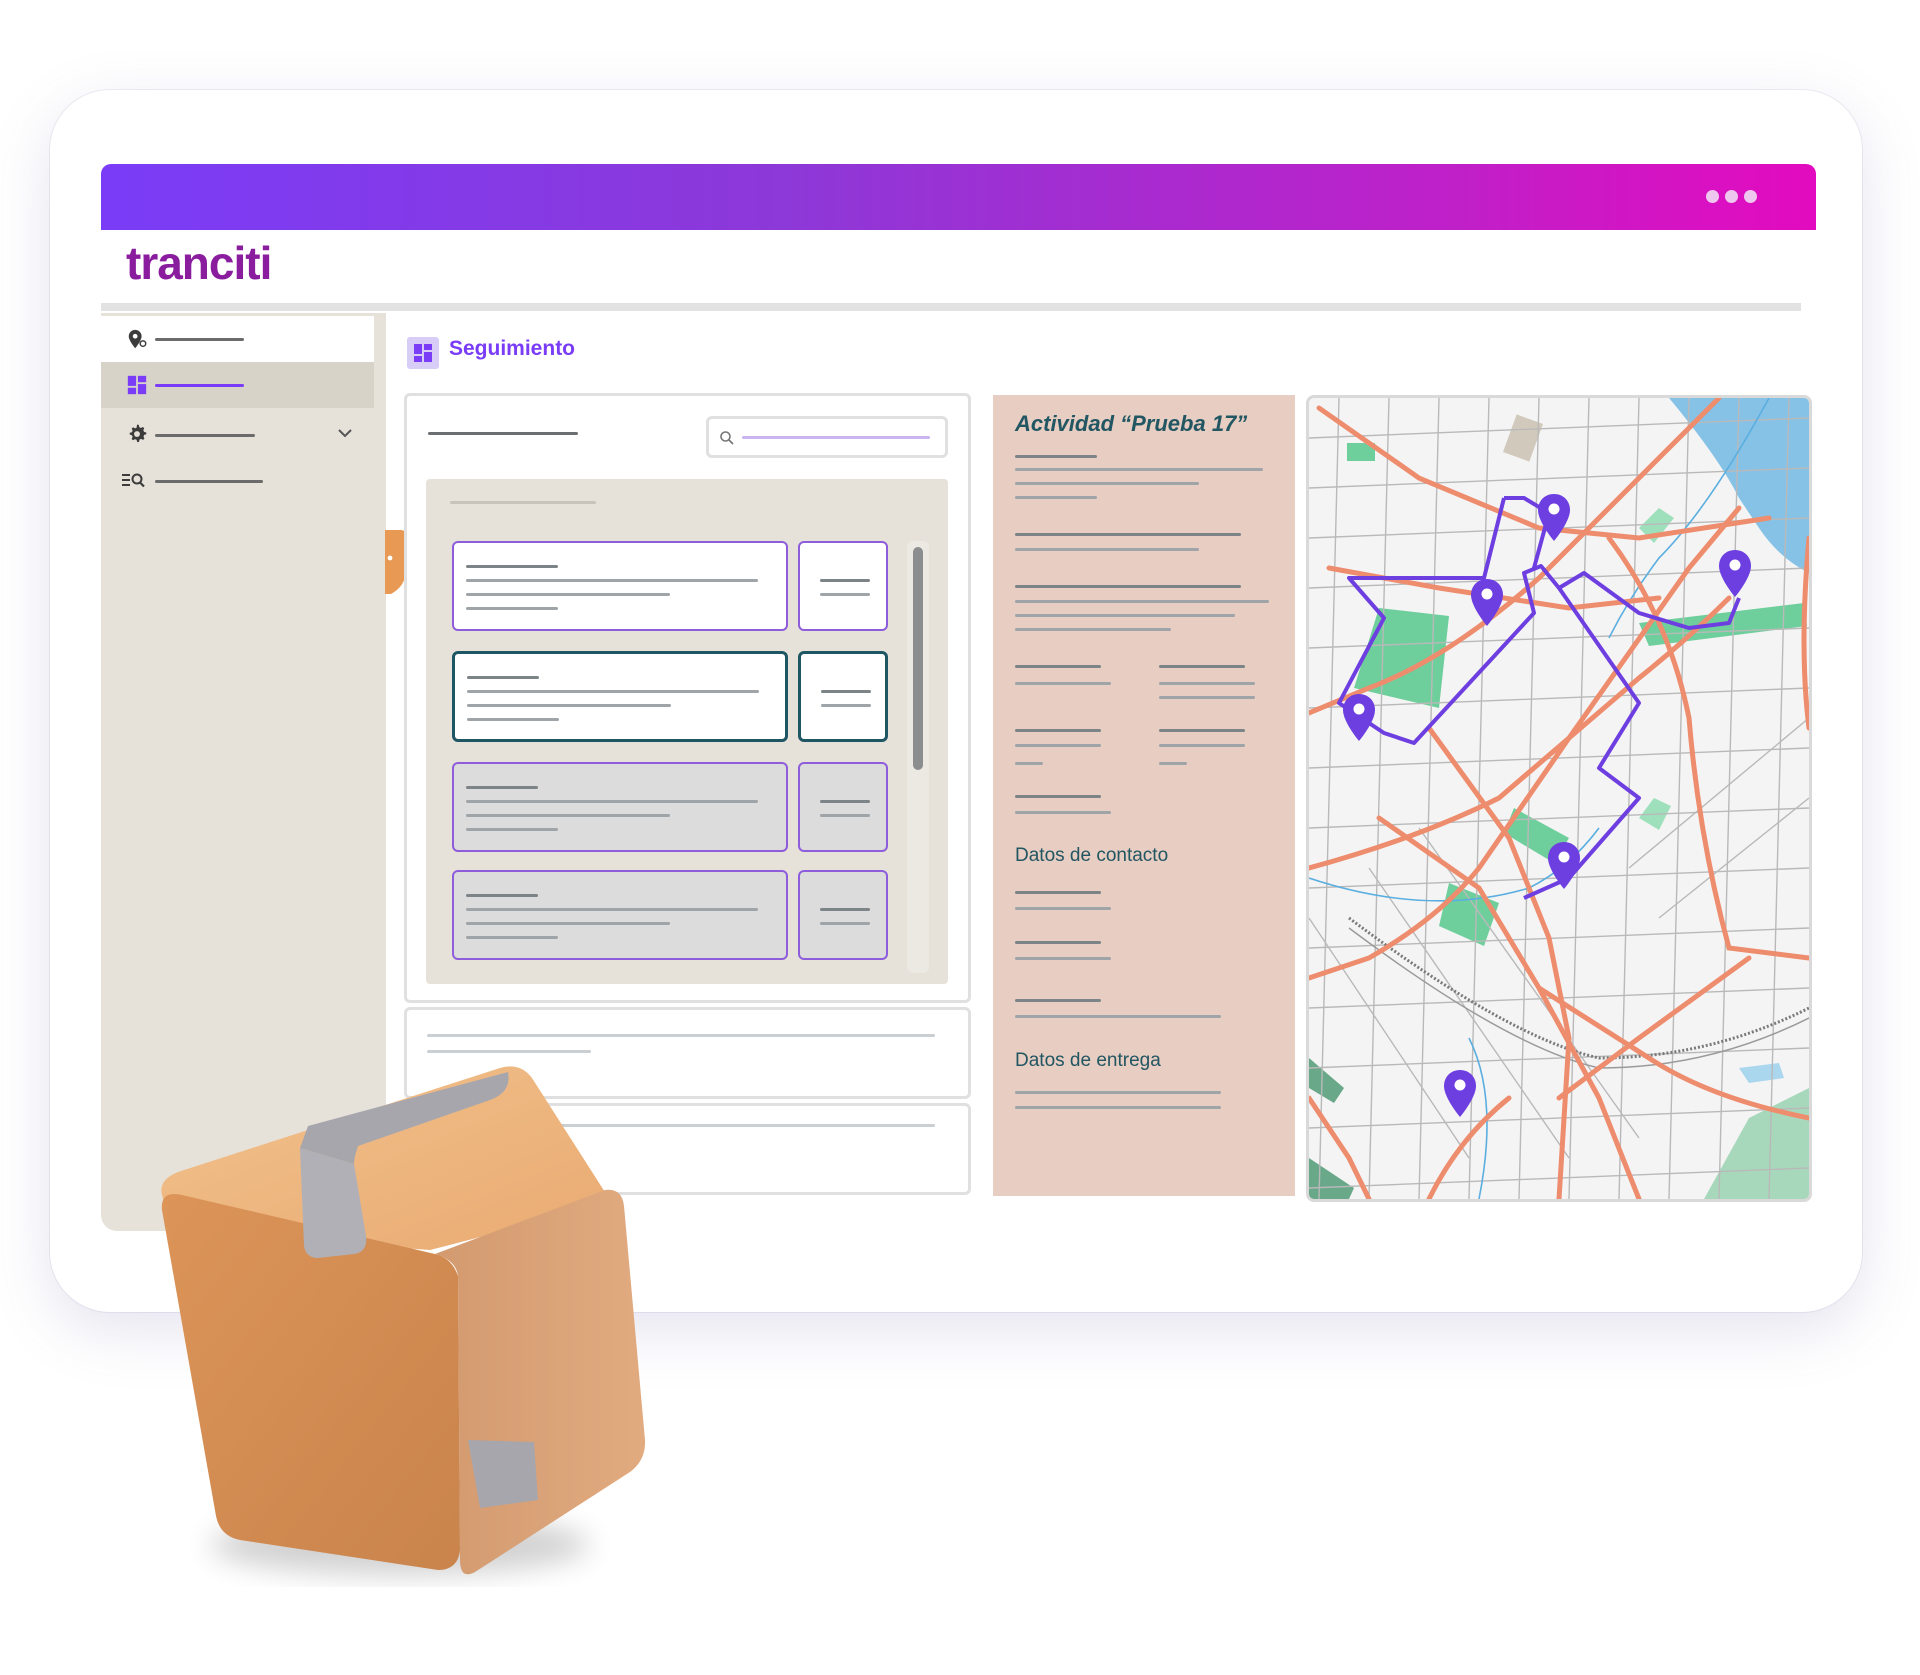 This screenshot has height=1675, width=1920. I want to click on sidebar-item-location, so click(237, 339).